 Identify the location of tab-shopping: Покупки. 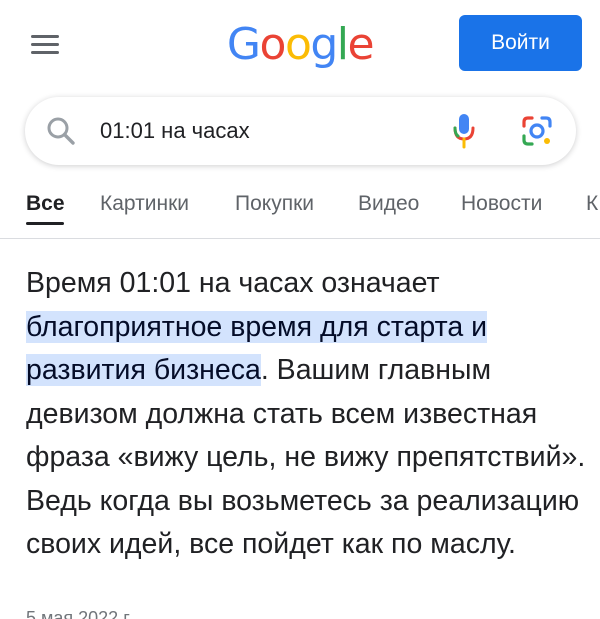
(274, 204).